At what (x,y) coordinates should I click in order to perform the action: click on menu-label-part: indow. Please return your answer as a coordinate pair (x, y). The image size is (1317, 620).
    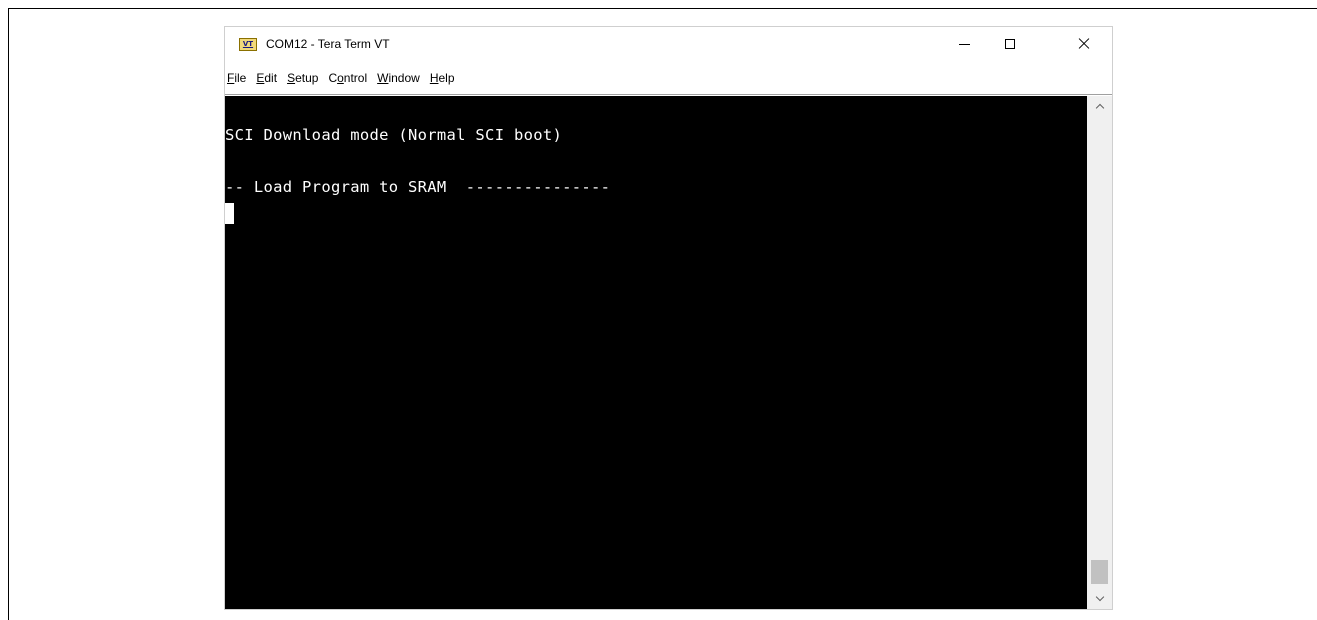
    Looking at the image, I should click on (404, 78).